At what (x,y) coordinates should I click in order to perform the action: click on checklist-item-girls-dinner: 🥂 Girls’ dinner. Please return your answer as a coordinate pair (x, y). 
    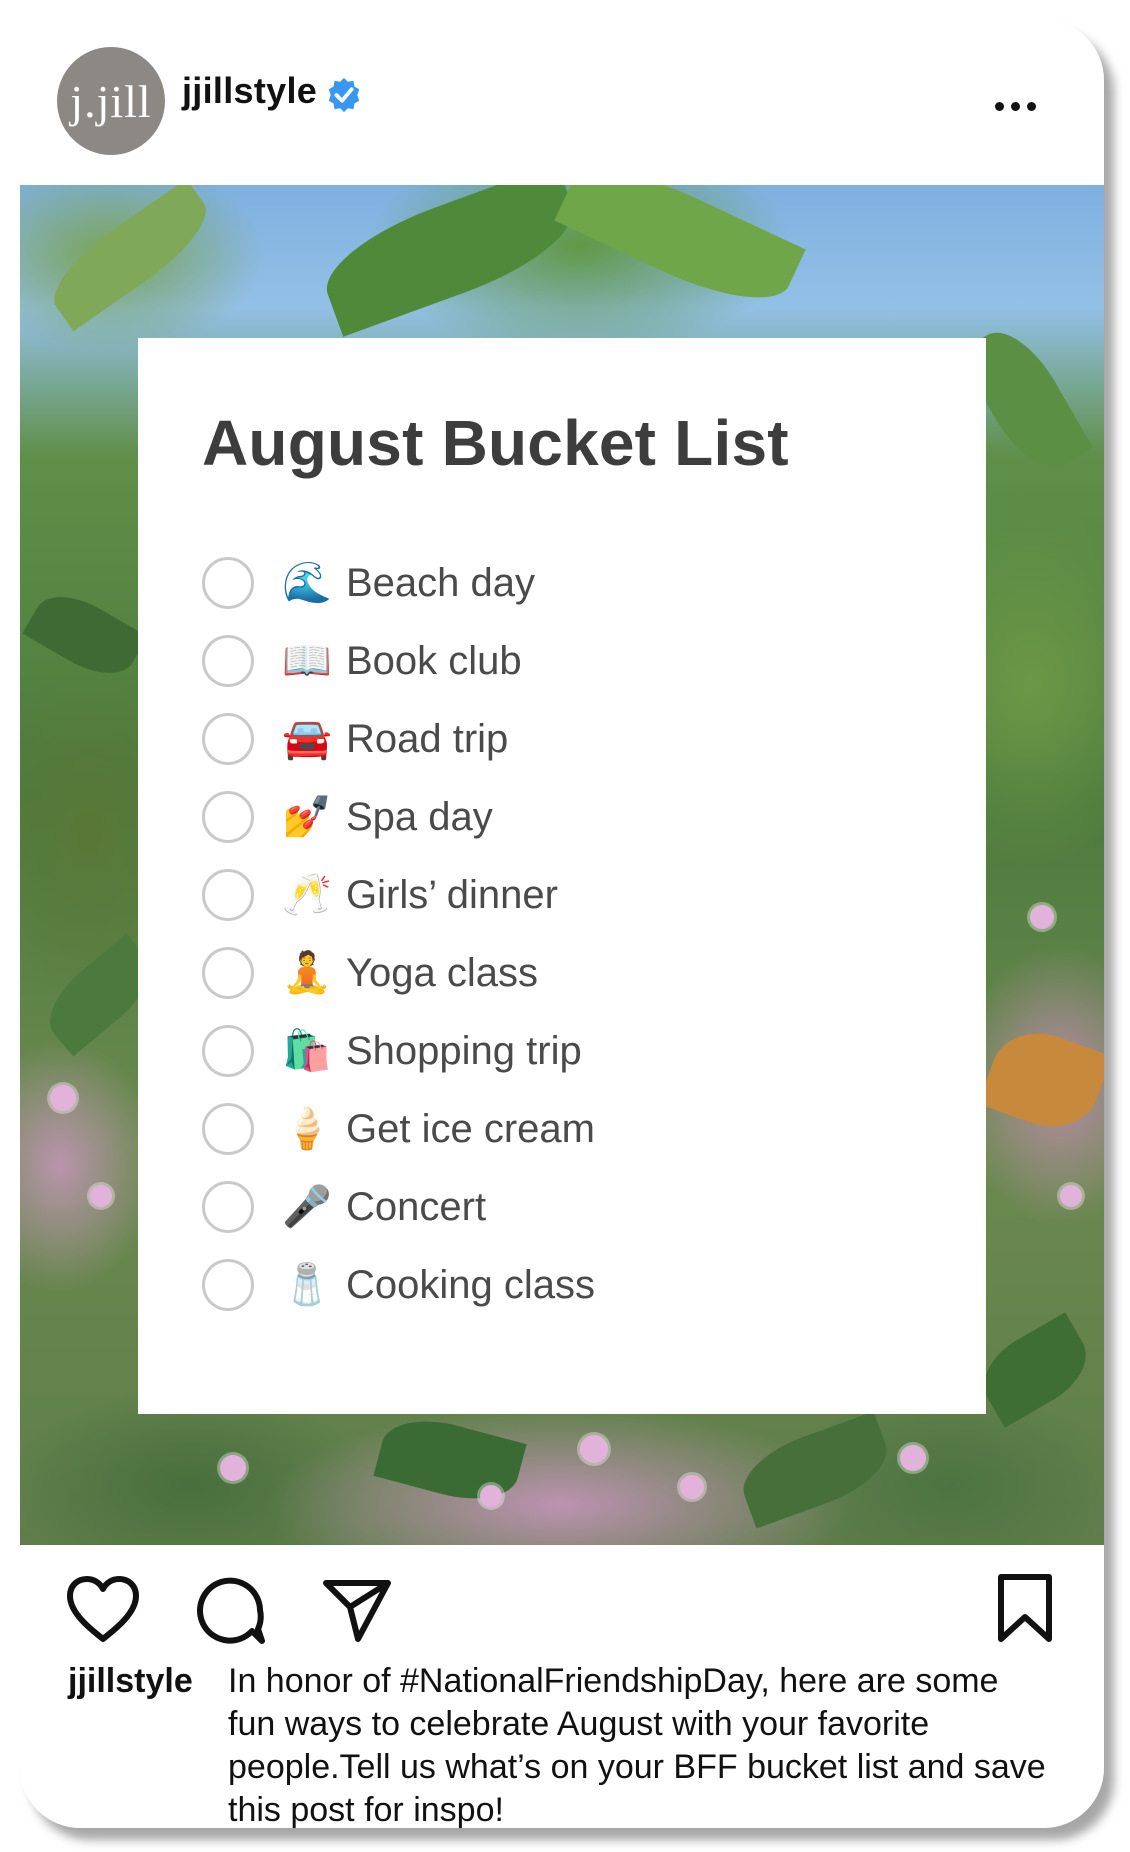
    Looking at the image, I should click on (380, 895).